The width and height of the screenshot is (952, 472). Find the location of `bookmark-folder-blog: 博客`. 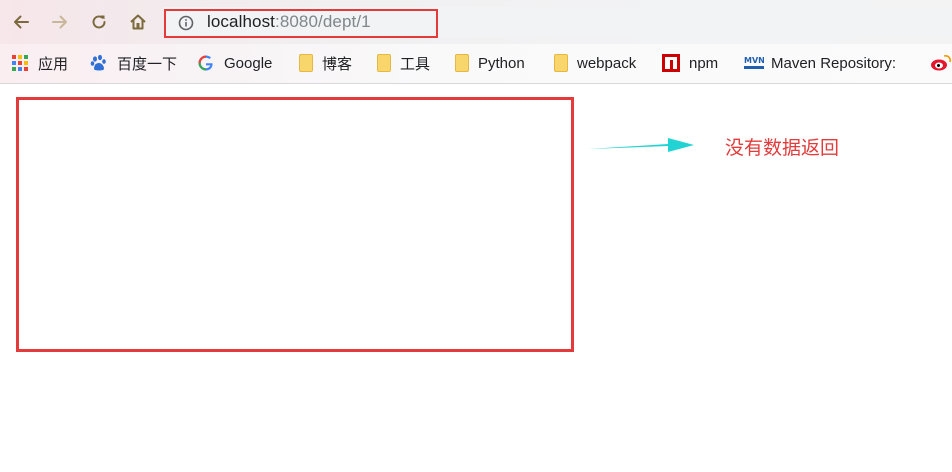

bookmark-folder-blog: 博客 is located at coordinates (325, 63).